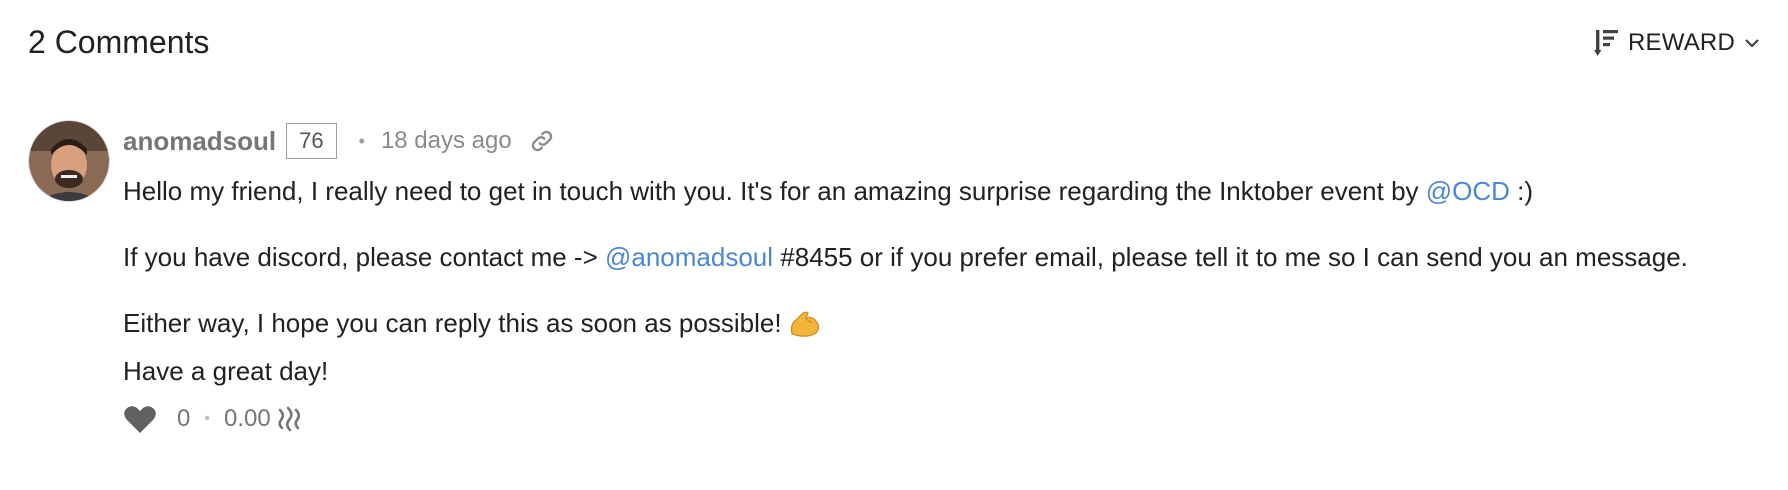 This screenshot has width=1788, height=490. Describe the element at coordinates (689, 257) in the screenshot. I see `mention-anomadsoul-link: @anomadsoul` at that location.